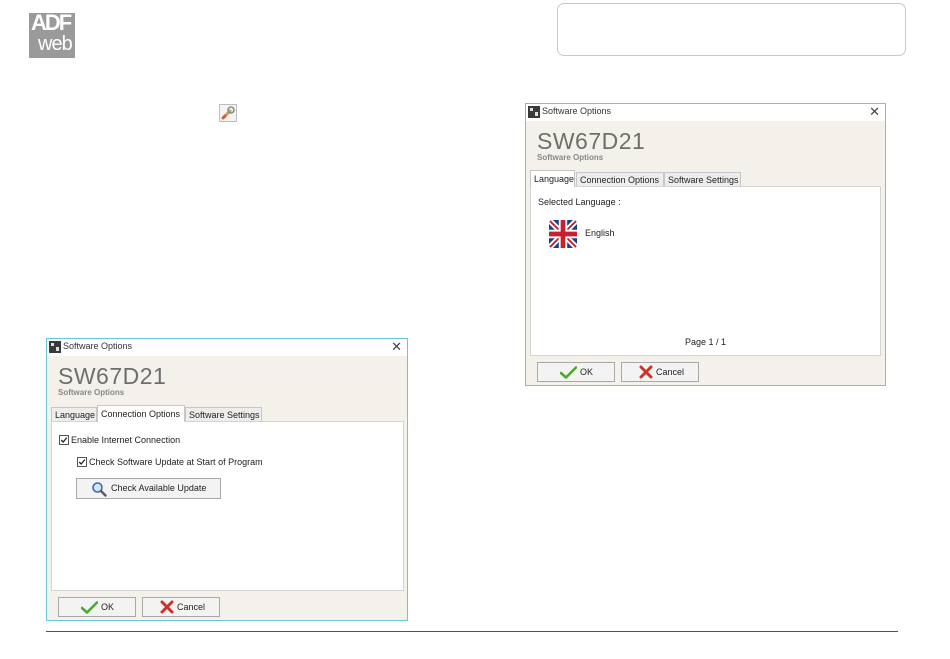  Describe the element at coordinates (472, 631) in the screenshot. I see `footer-rule` at that location.